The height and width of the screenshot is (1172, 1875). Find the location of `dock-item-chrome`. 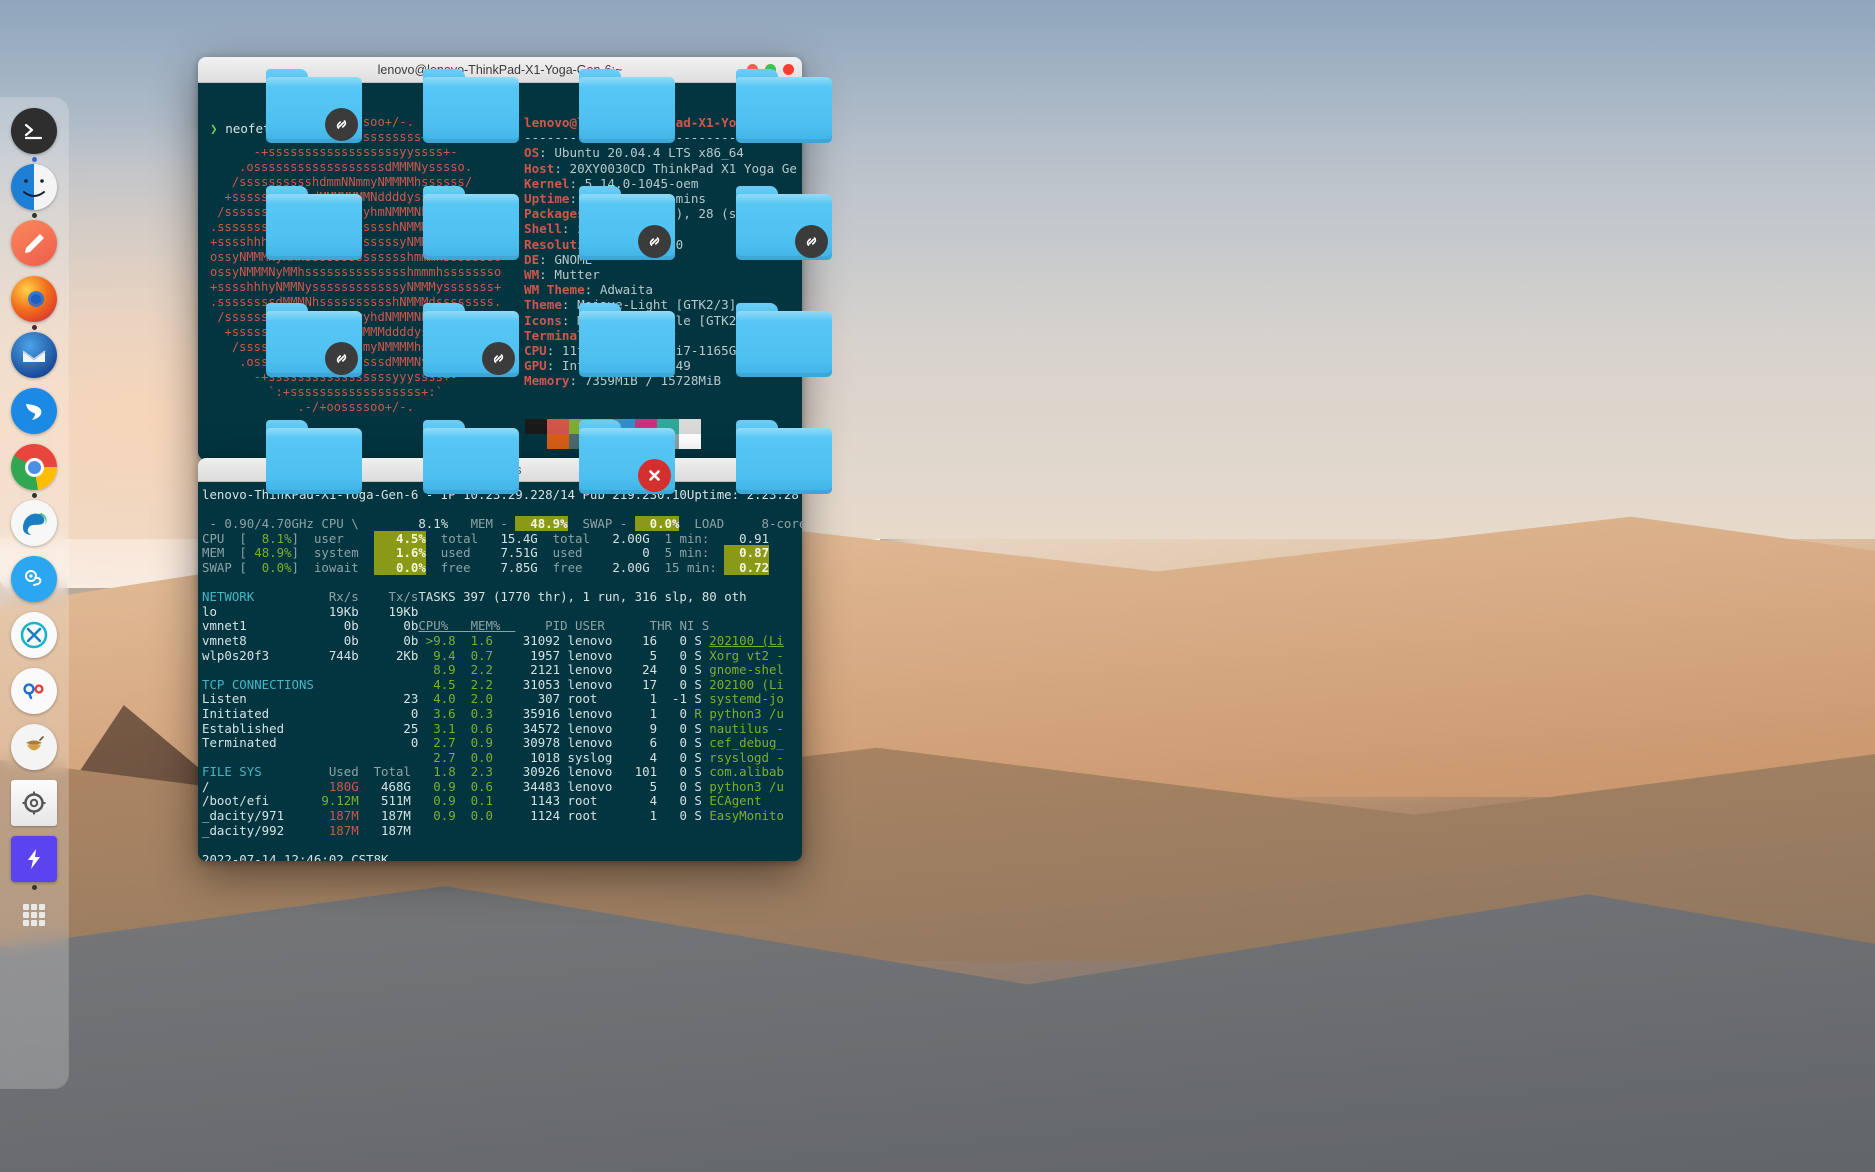

dock-item-chrome is located at coordinates (34, 471).